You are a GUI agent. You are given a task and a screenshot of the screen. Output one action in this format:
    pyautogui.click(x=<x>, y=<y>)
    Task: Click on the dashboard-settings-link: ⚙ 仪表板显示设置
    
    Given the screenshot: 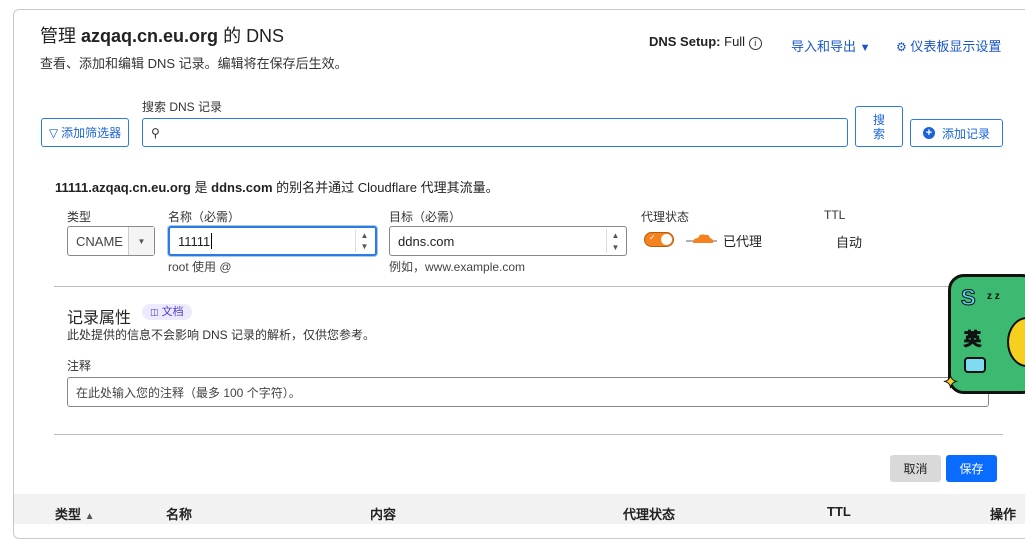 What is the action you would take?
    pyautogui.click(x=948, y=45)
    